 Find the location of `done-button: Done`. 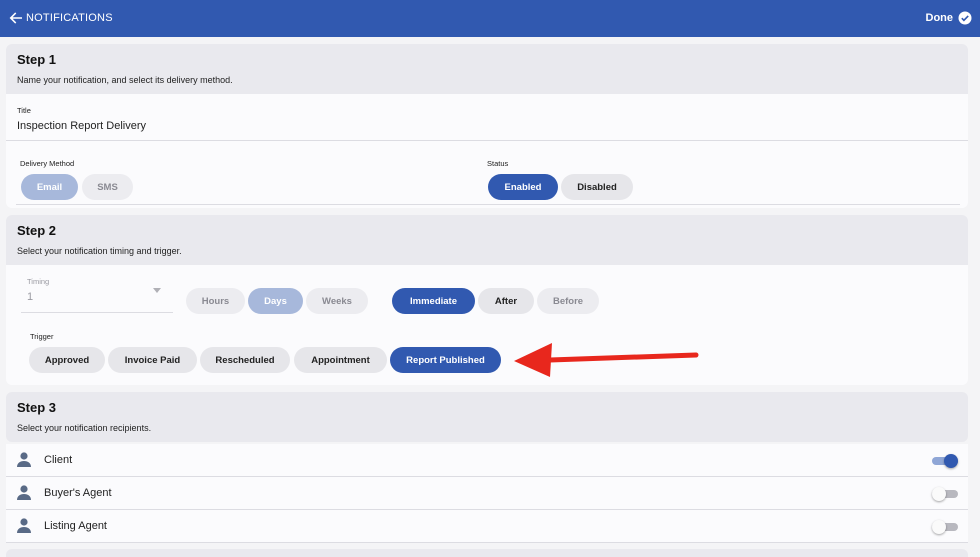

done-button: Done is located at coordinates (949, 18).